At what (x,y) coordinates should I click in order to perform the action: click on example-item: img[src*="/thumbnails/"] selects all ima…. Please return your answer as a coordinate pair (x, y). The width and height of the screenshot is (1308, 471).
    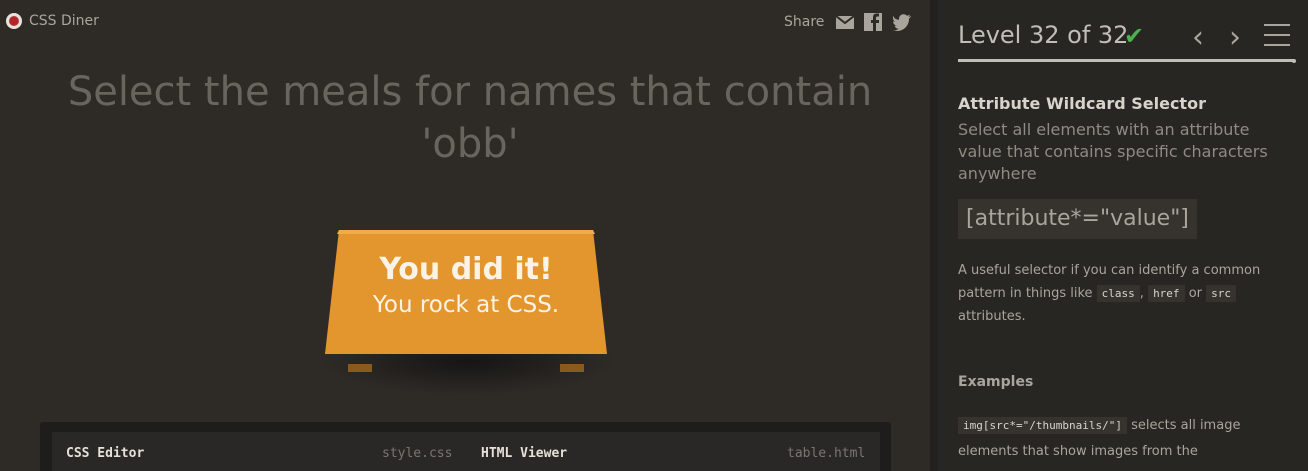
    Looking at the image, I should click on (1123, 439).